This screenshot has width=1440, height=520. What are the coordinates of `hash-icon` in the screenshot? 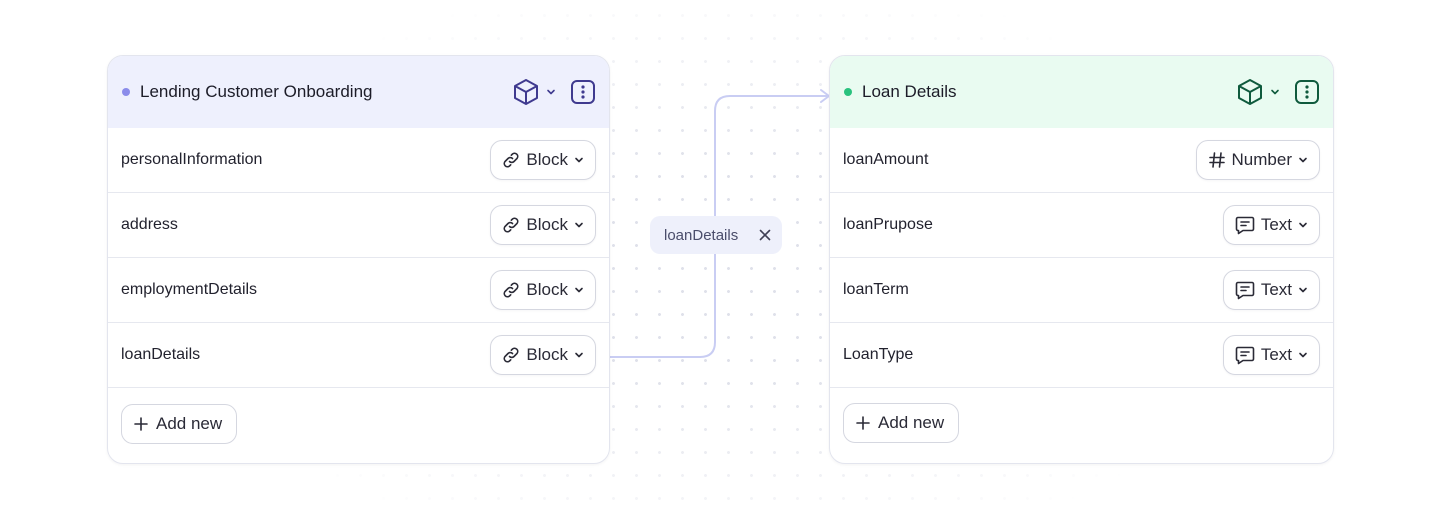 It's located at (1216, 160).